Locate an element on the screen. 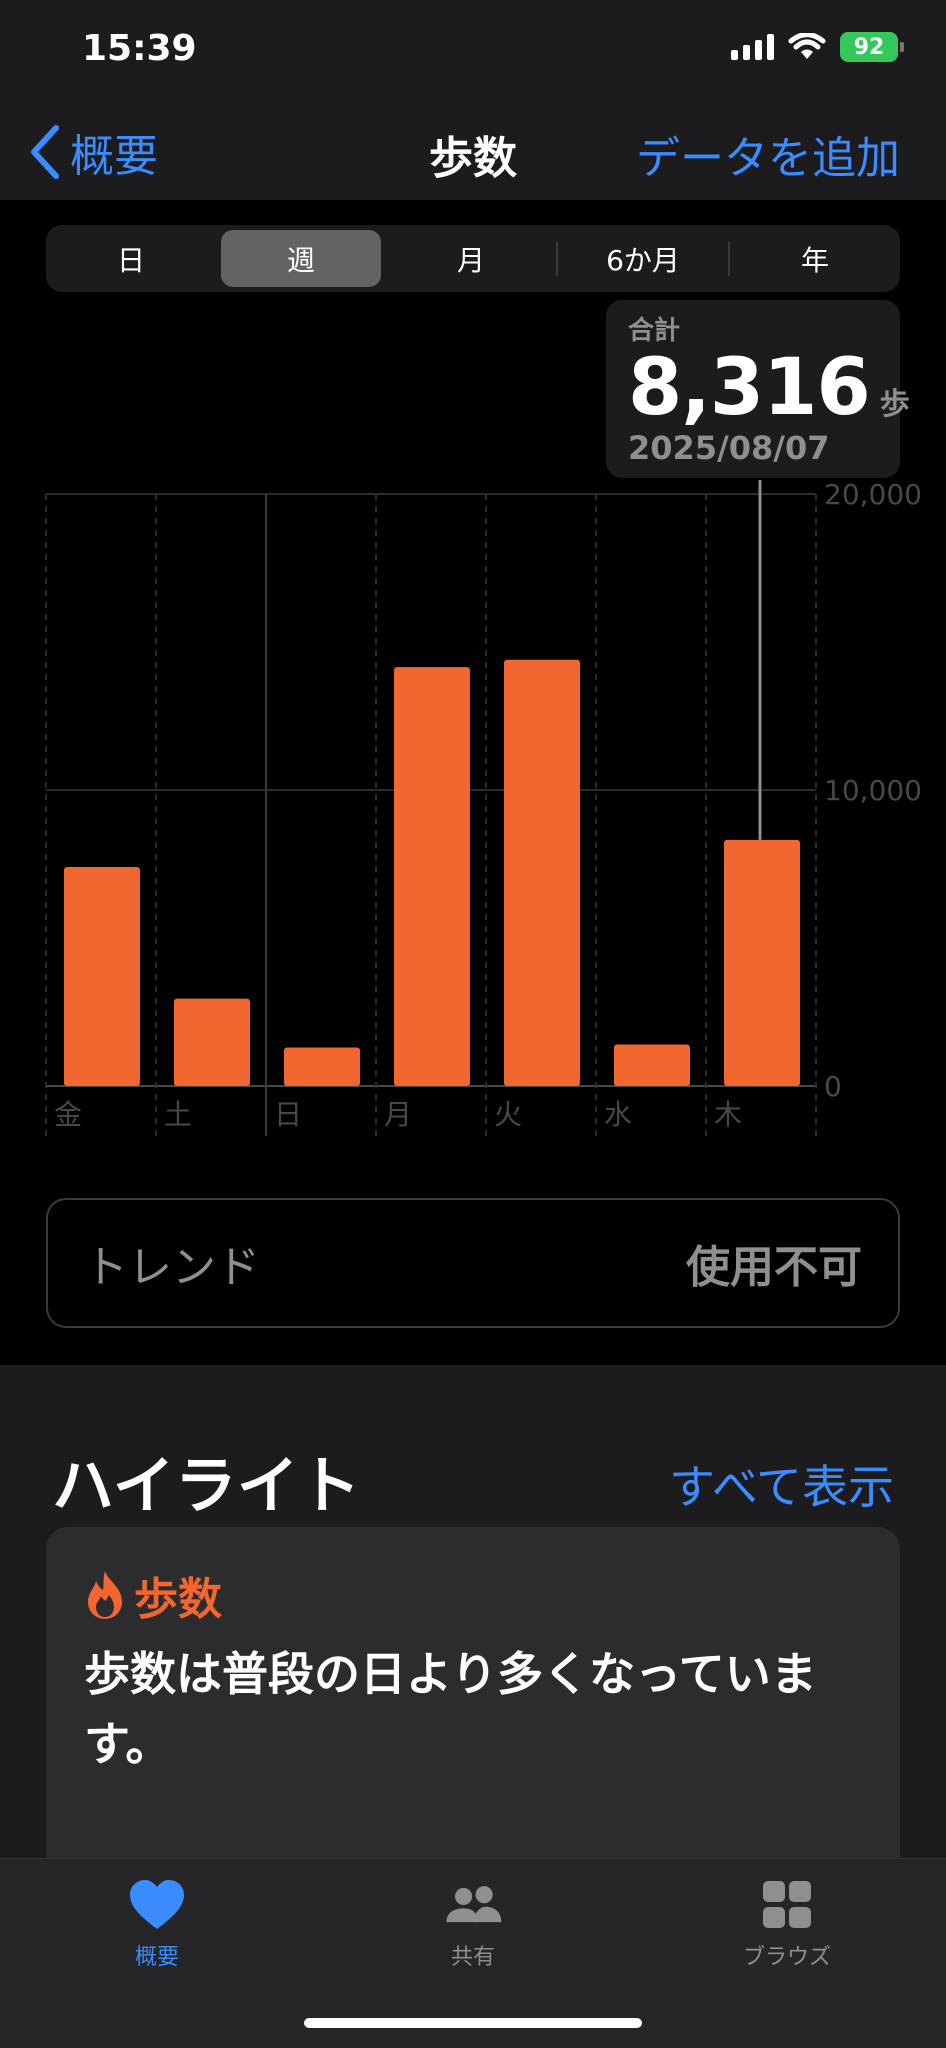  bar-月 is located at coordinates (432, 876).